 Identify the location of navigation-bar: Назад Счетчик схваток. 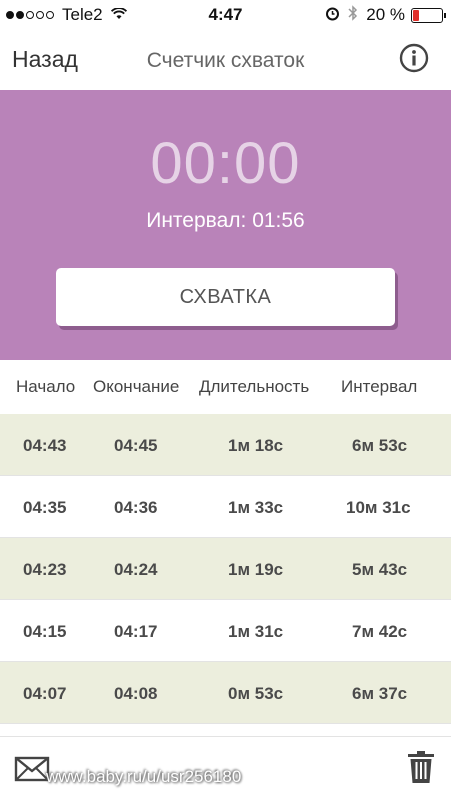
(225, 60).